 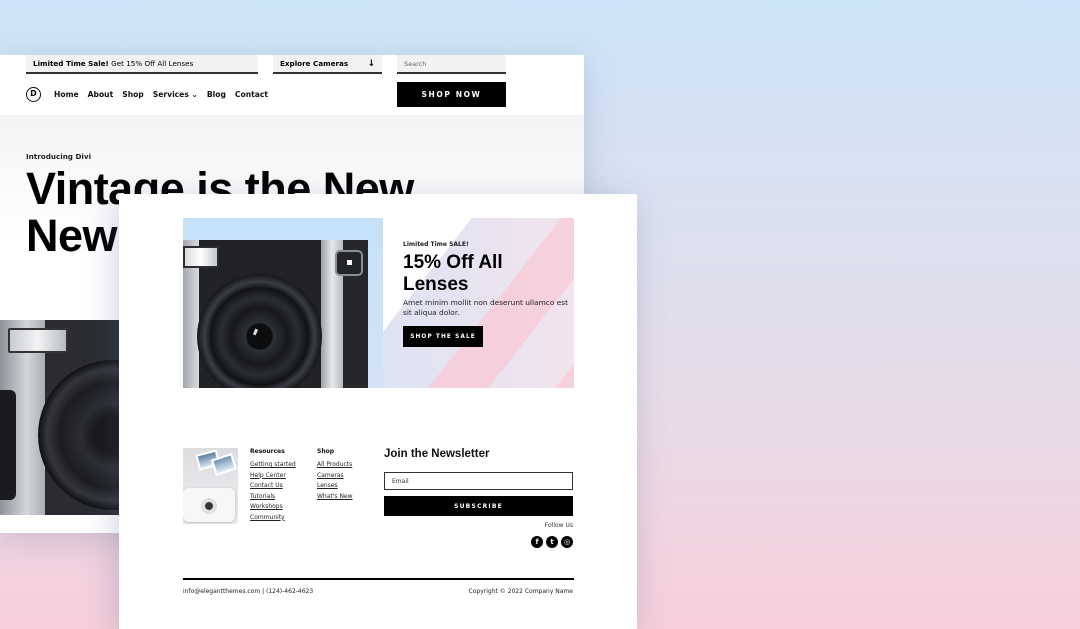 I want to click on follow-us-label: Follow Us, so click(x=558, y=525).